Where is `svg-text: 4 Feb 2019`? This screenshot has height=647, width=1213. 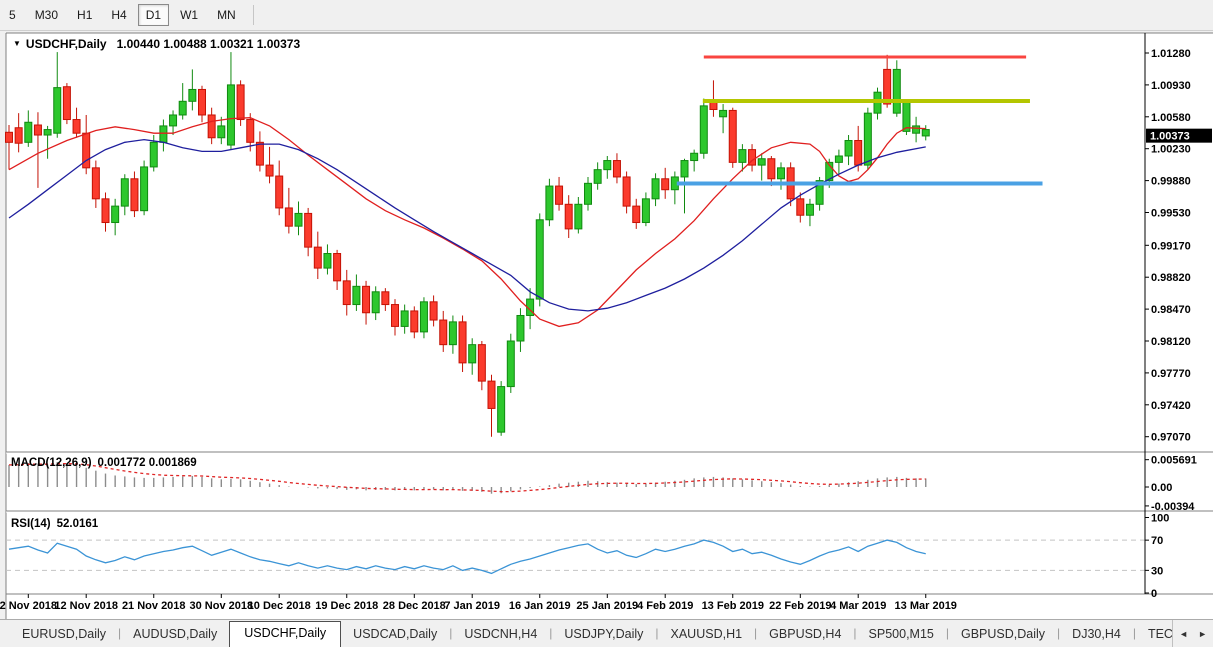
svg-text: 4 Feb 2019 is located at coordinates (665, 606).